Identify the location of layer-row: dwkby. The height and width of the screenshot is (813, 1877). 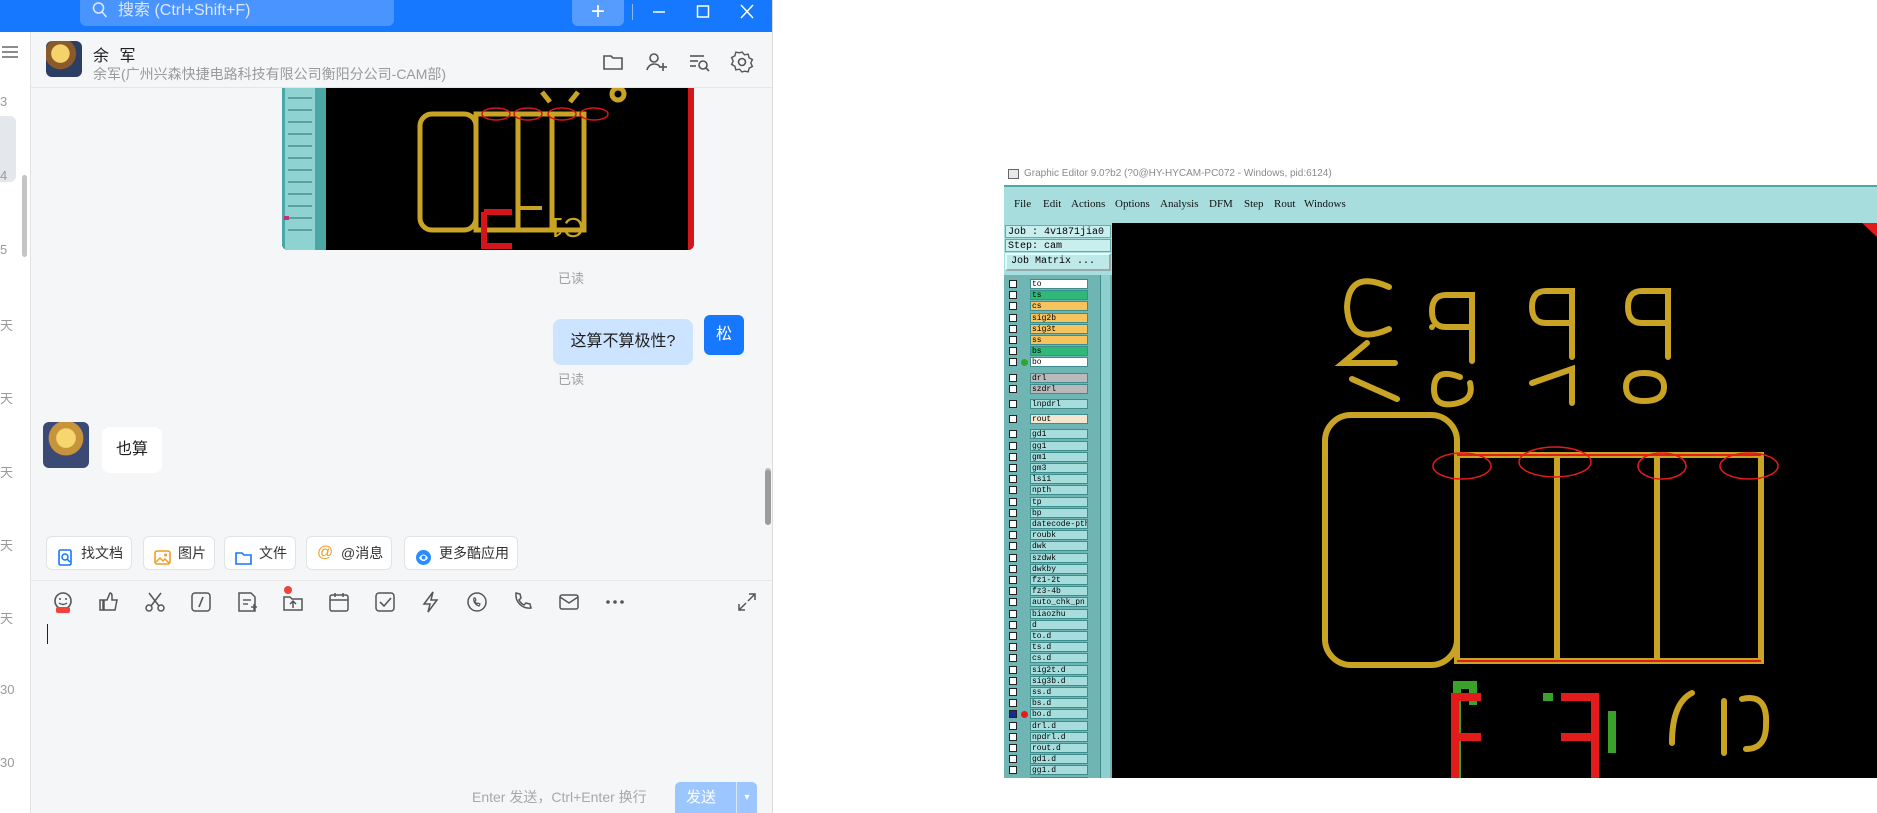
(1051, 568).